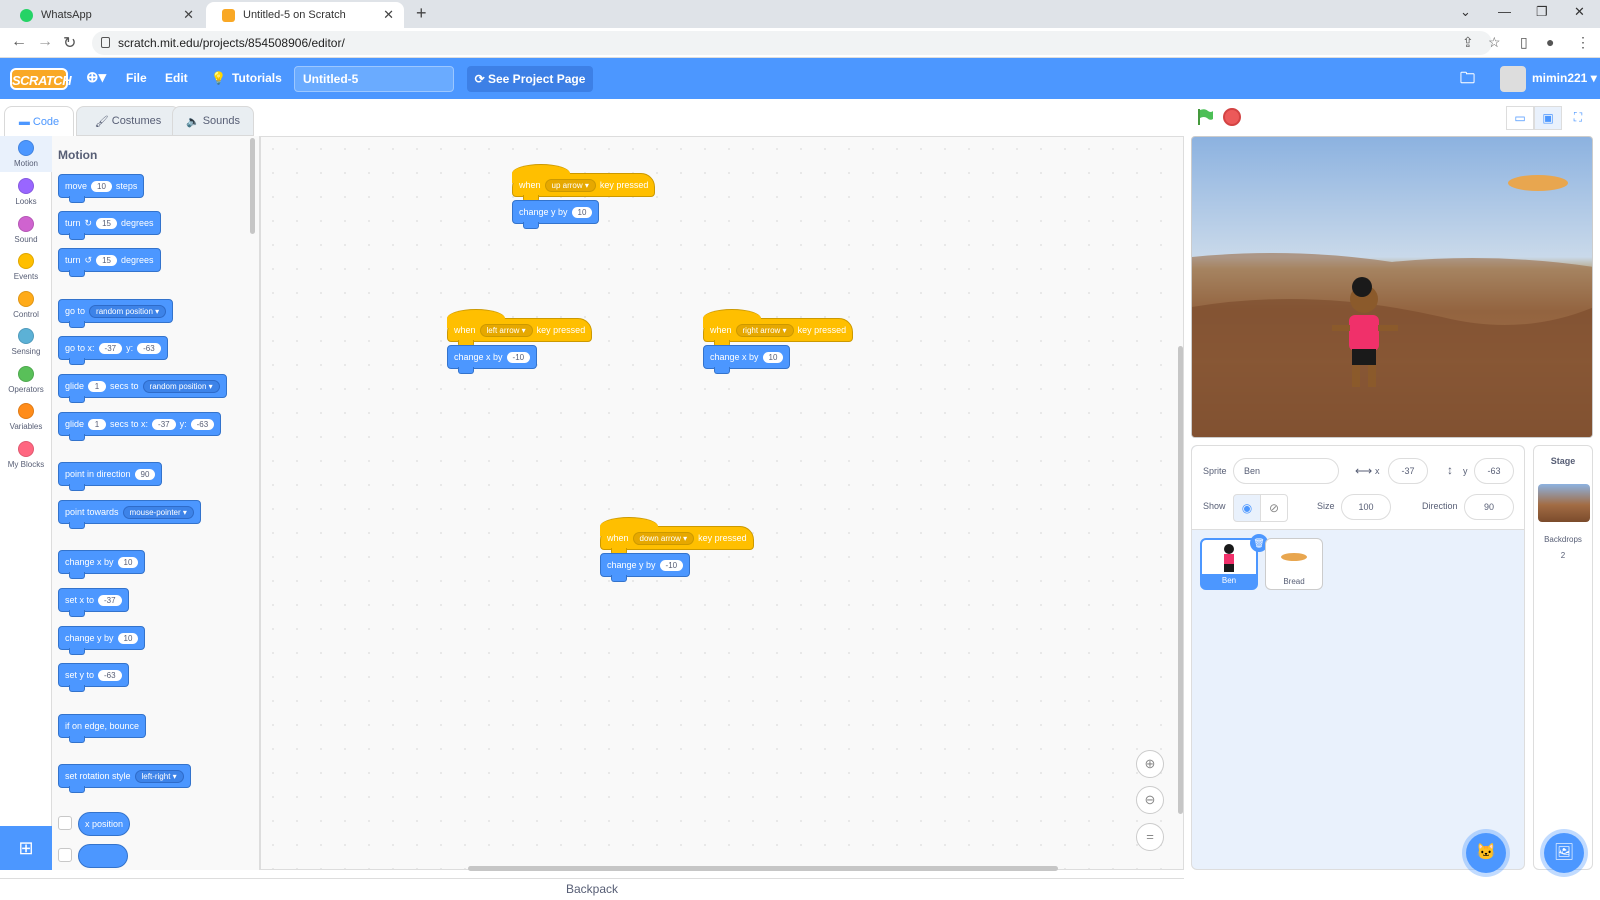 The height and width of the screenshot is (900, 1600). Describe the element at coordinates (747, 359) in the screenshot. I see `change-x-script-block: change x by 10` at that location.